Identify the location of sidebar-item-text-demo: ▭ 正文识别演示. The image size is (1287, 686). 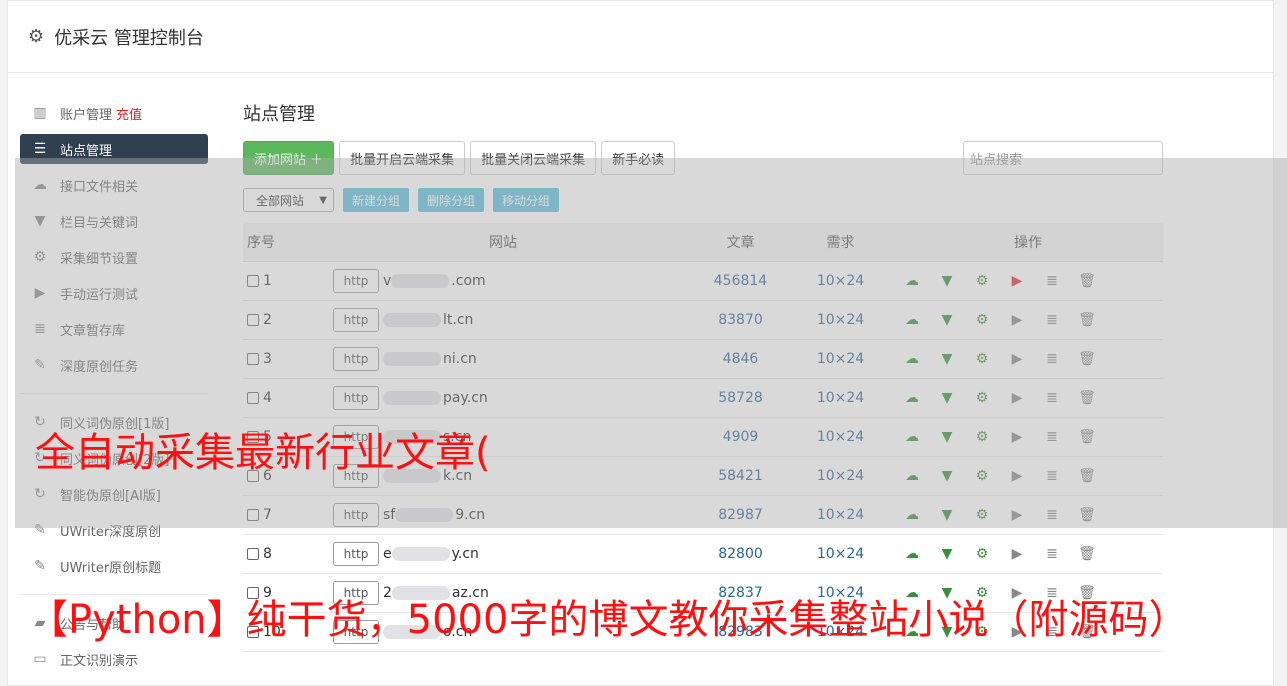
(114, 659).